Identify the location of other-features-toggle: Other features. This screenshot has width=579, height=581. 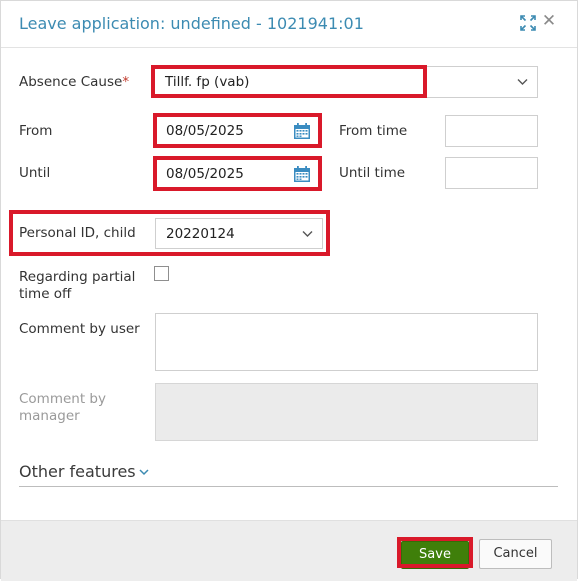
(84, 471).